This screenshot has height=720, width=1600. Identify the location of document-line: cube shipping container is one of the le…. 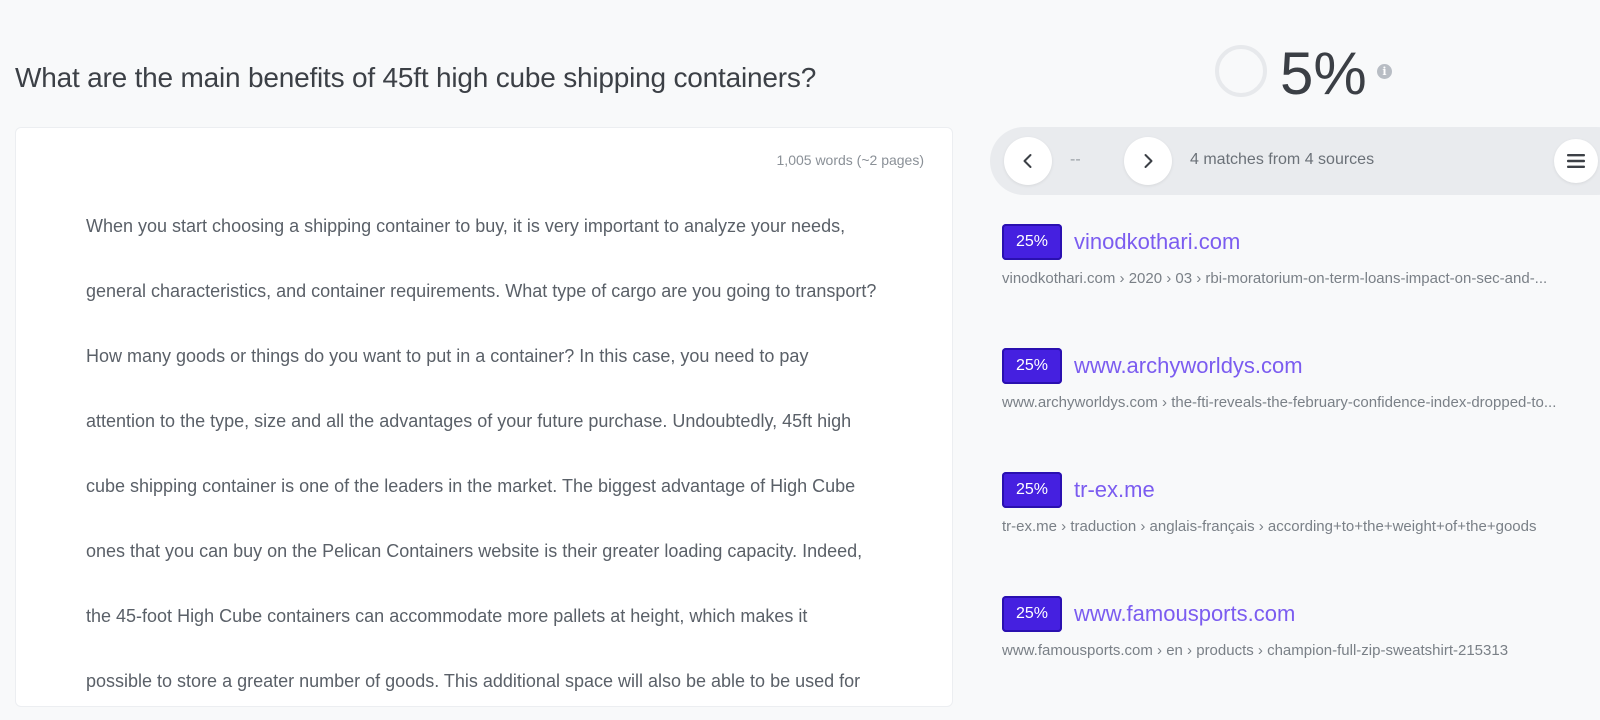
(471, 486).